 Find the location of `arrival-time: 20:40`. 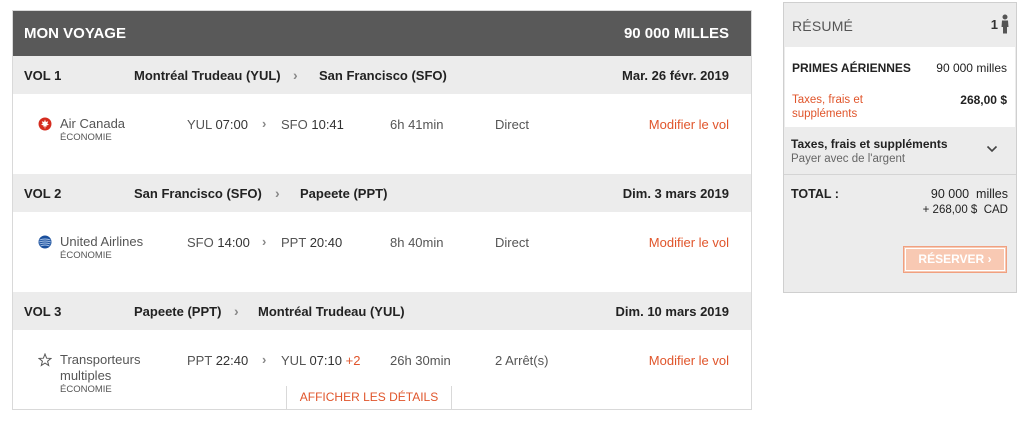

arrival-time: 20:40 is located at coordinates (326, 242).